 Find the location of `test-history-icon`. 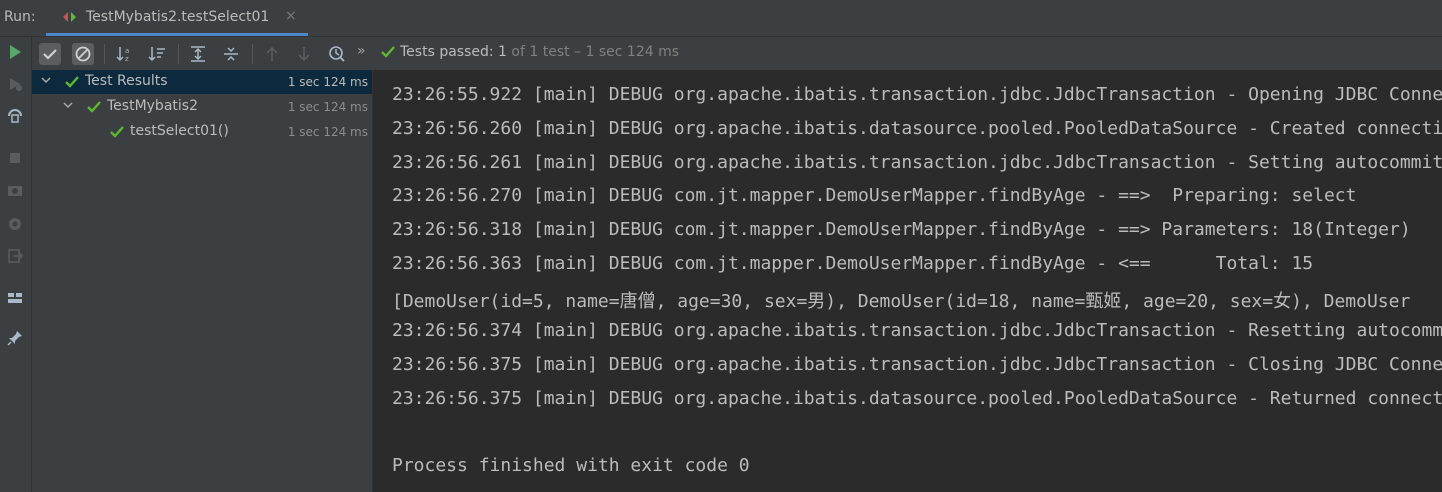

test-history-icon is located at coordinates (337, 54).